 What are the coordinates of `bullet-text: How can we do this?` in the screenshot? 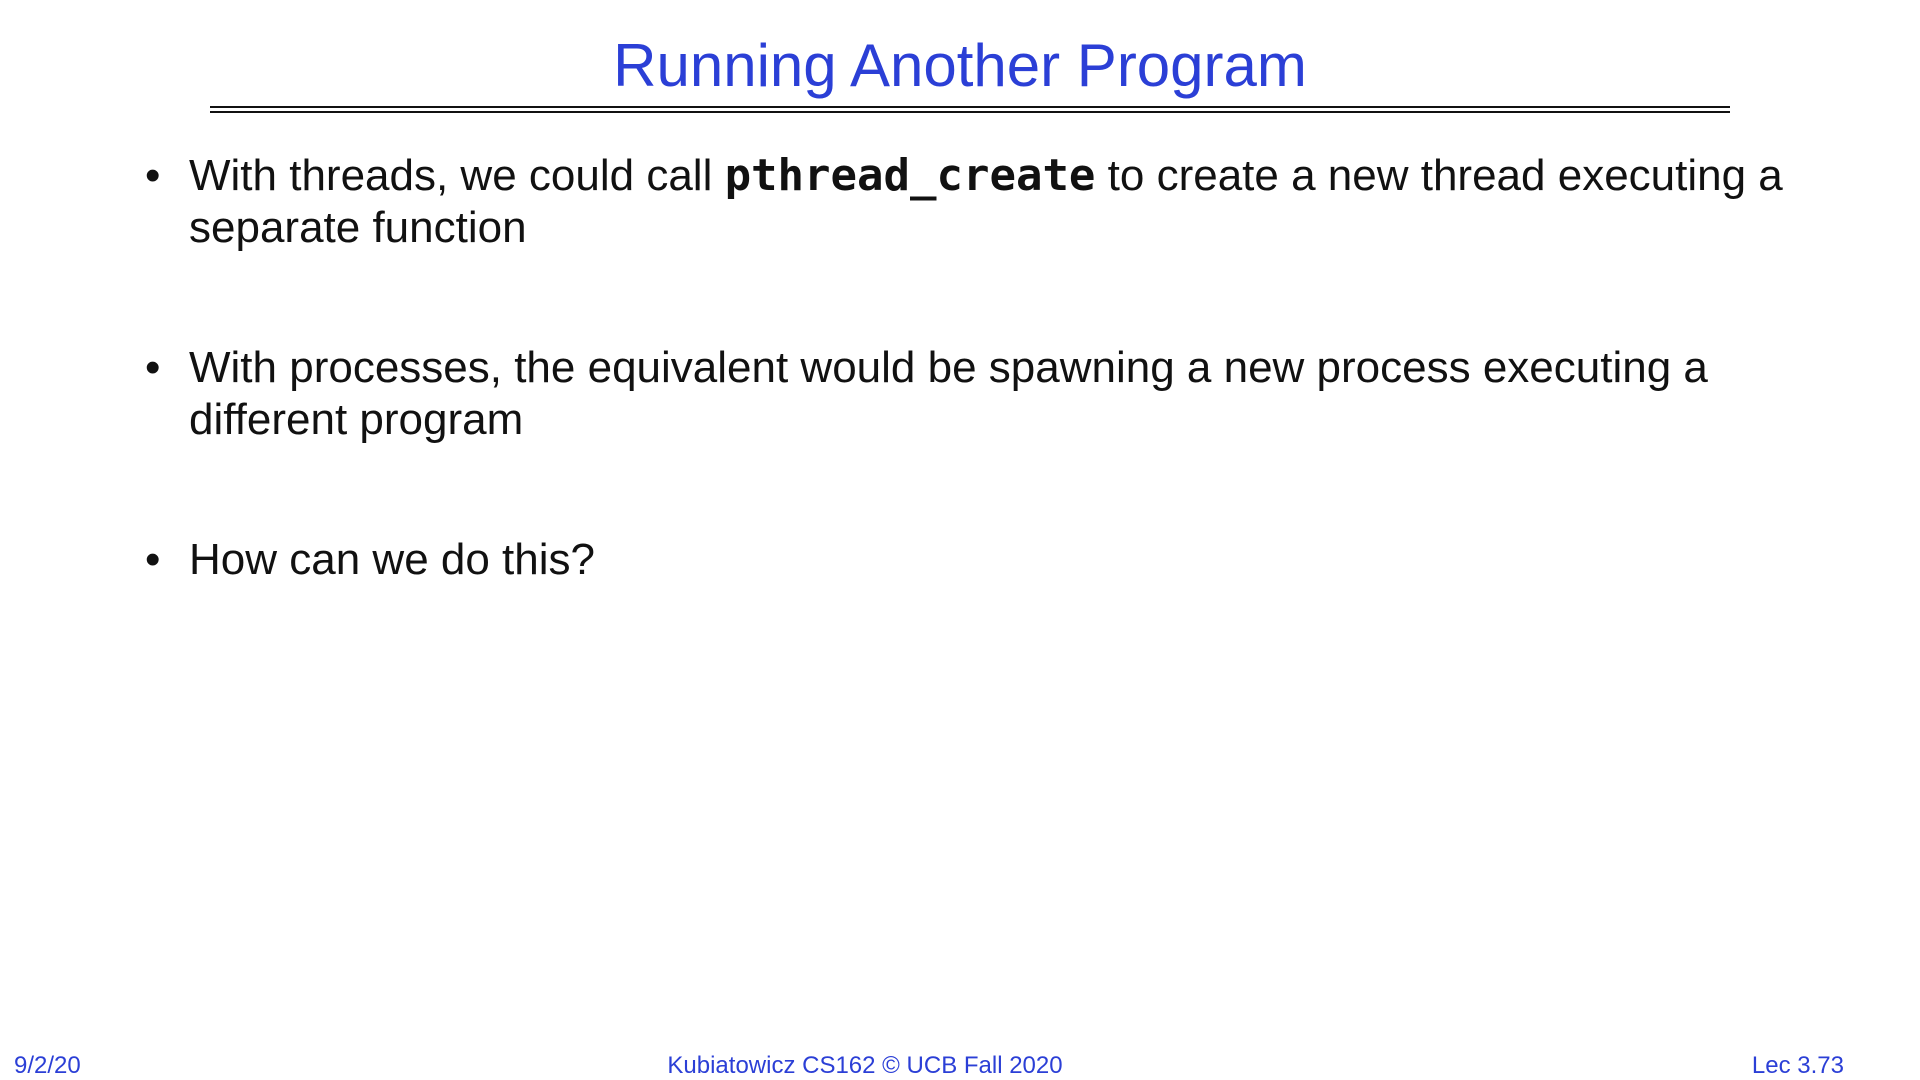 It's located at (392, 559).